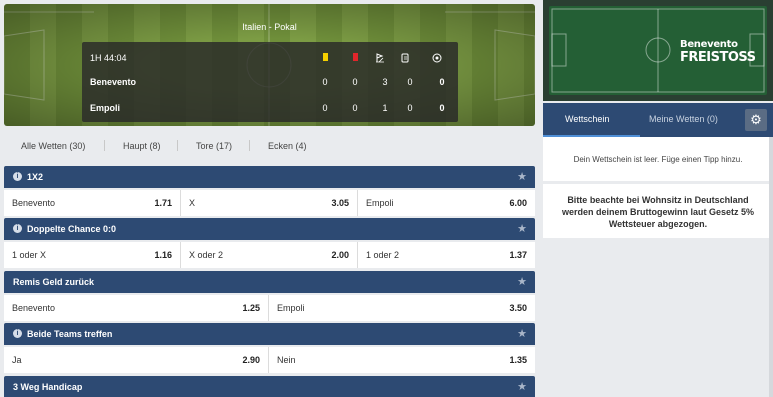  What do you see at coordinates (269, 27) in the screenshot?
I see `league-name: Italien - Pokal` at bounding box center [269, 27].